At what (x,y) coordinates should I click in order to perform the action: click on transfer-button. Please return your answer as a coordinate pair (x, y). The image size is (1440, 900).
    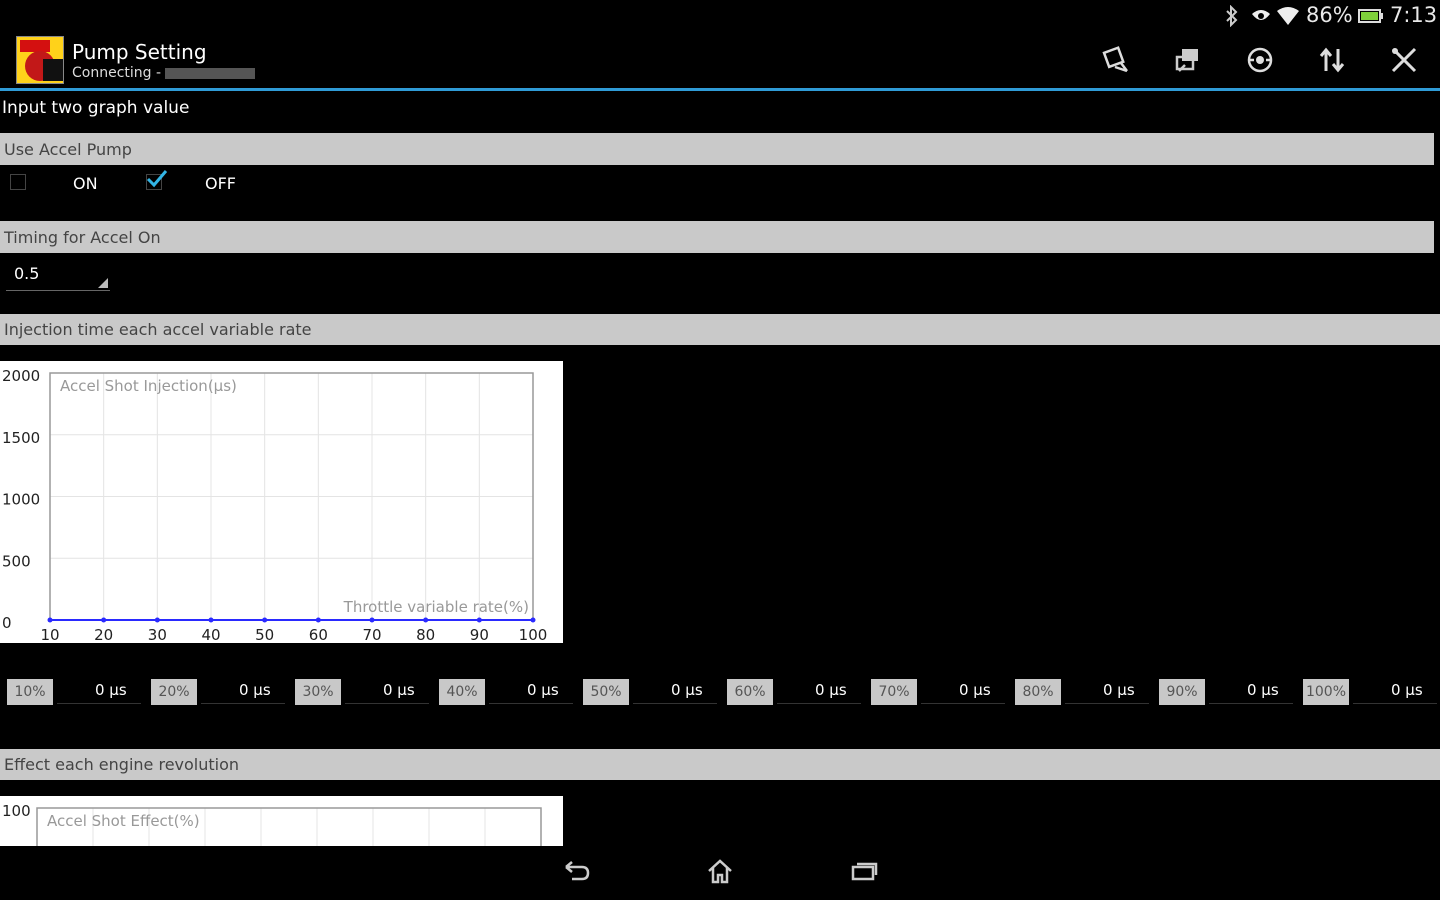
    Looking at the image, I should click on (1188, 62).